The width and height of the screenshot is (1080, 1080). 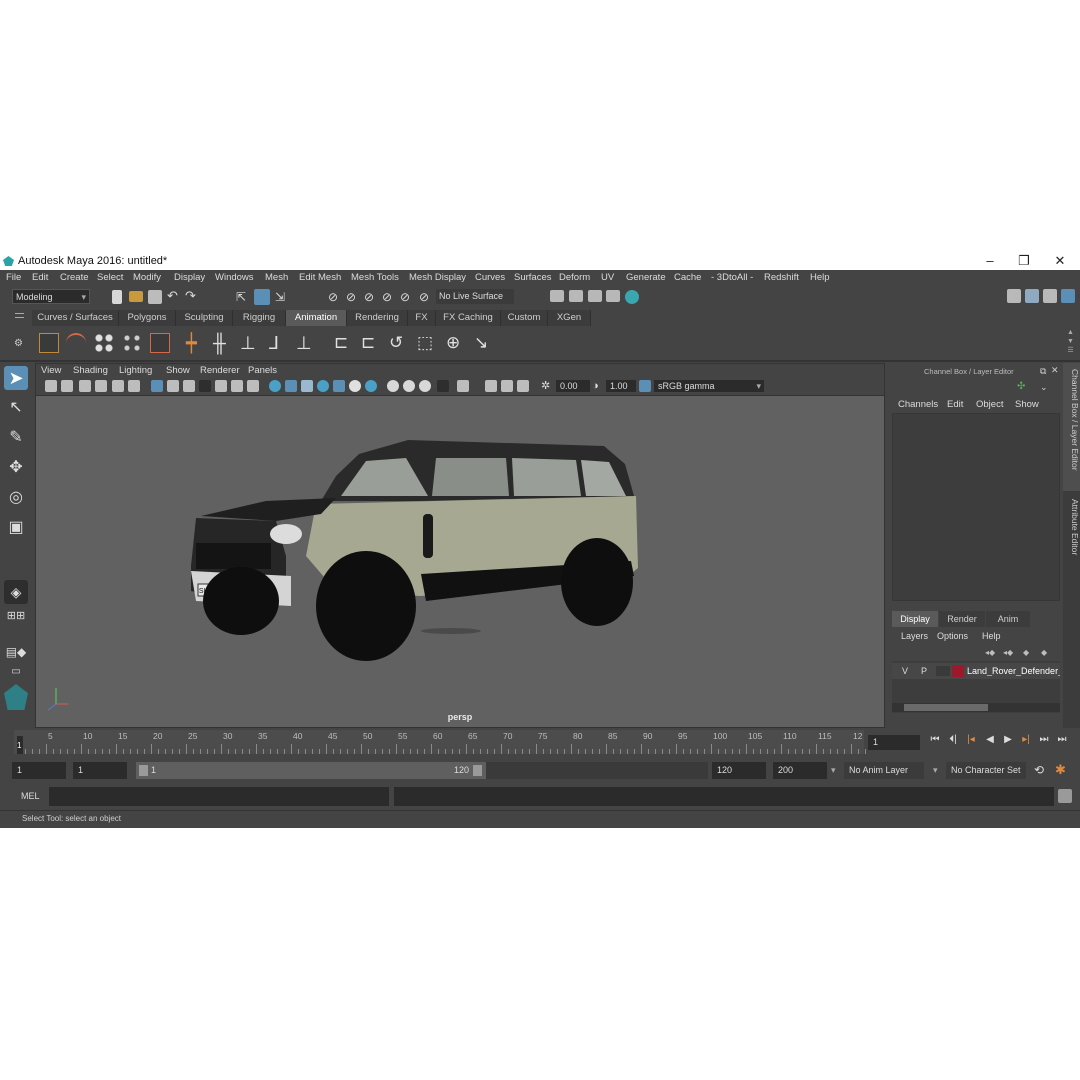 What do you see at coordinates (986, 770) in the screenshot?
I see `character-set-field: No Character Set` at bounding box center [986, 770].